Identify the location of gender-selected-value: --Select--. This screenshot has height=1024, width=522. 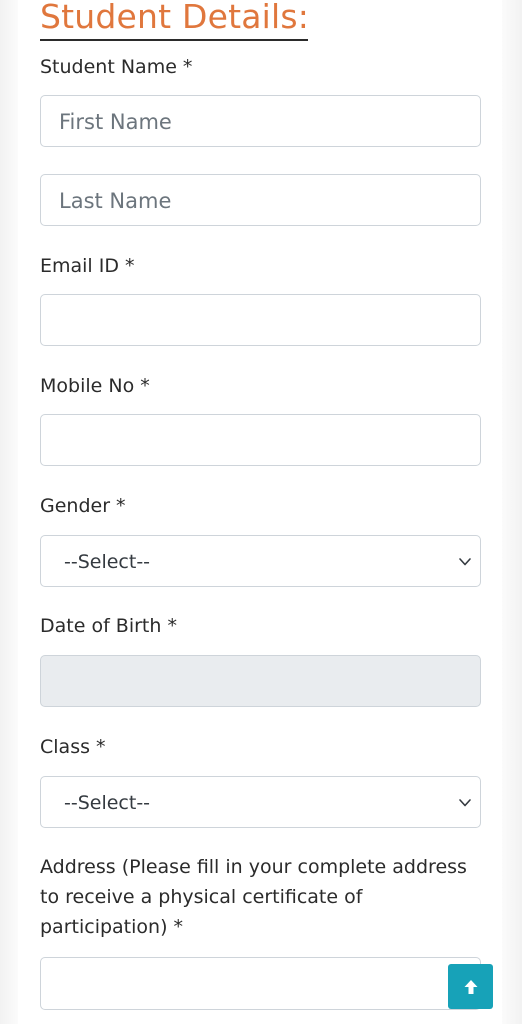
(107, 562).